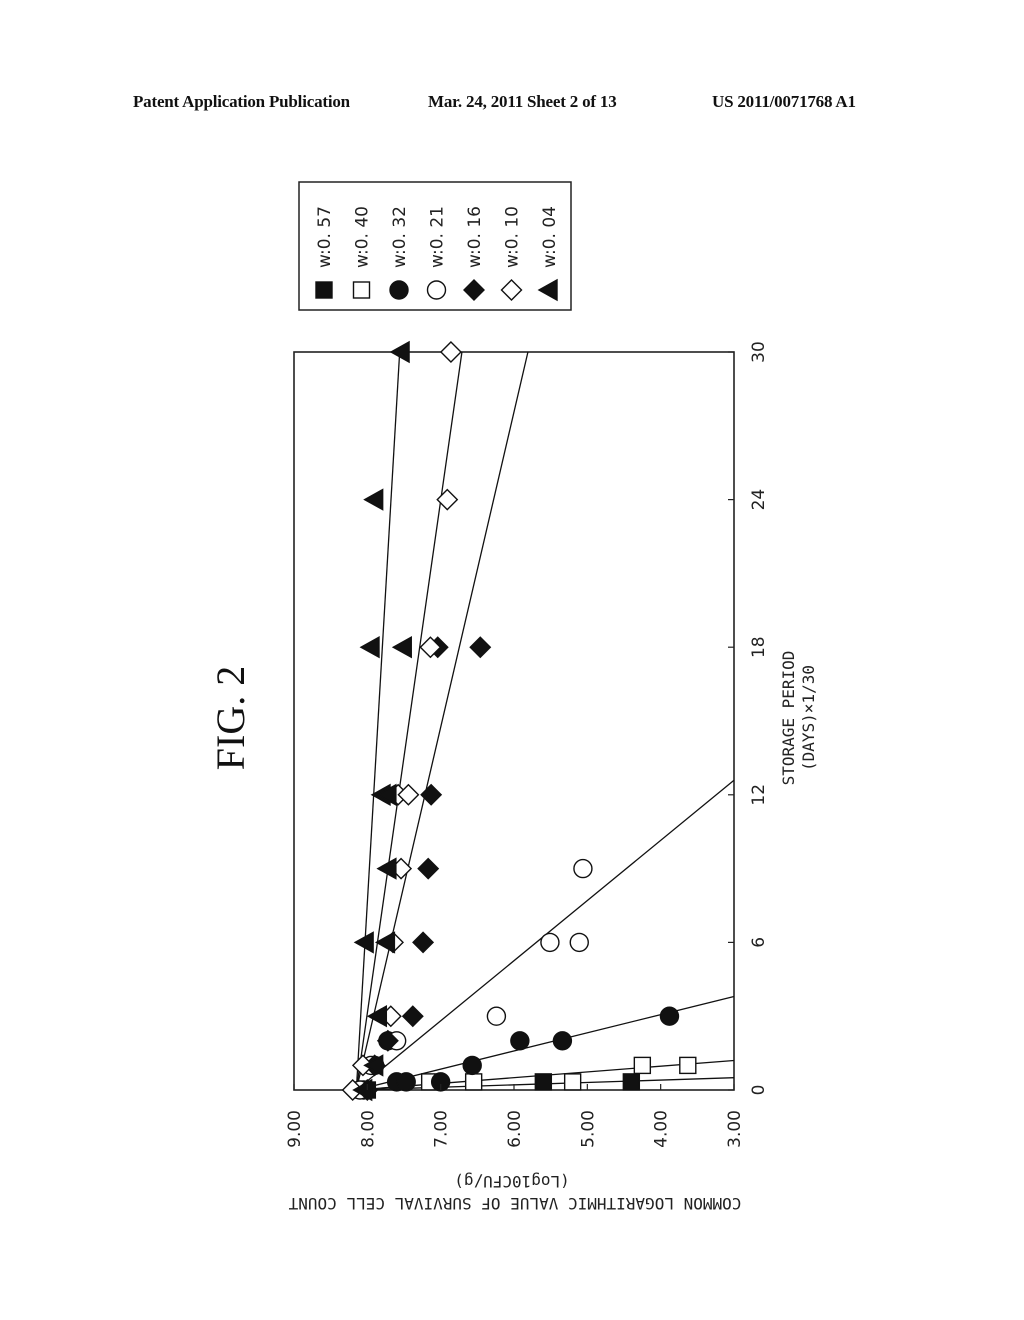  What do you see at coordinates (378, 721) in the screenshot?
I see `fit-line-w004` at bounding box center [378, 721].